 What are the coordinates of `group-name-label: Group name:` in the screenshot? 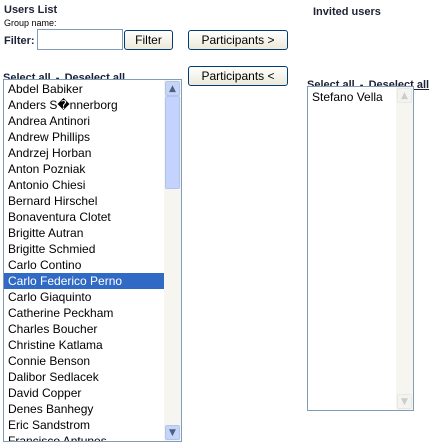 It's located at (30, 23).